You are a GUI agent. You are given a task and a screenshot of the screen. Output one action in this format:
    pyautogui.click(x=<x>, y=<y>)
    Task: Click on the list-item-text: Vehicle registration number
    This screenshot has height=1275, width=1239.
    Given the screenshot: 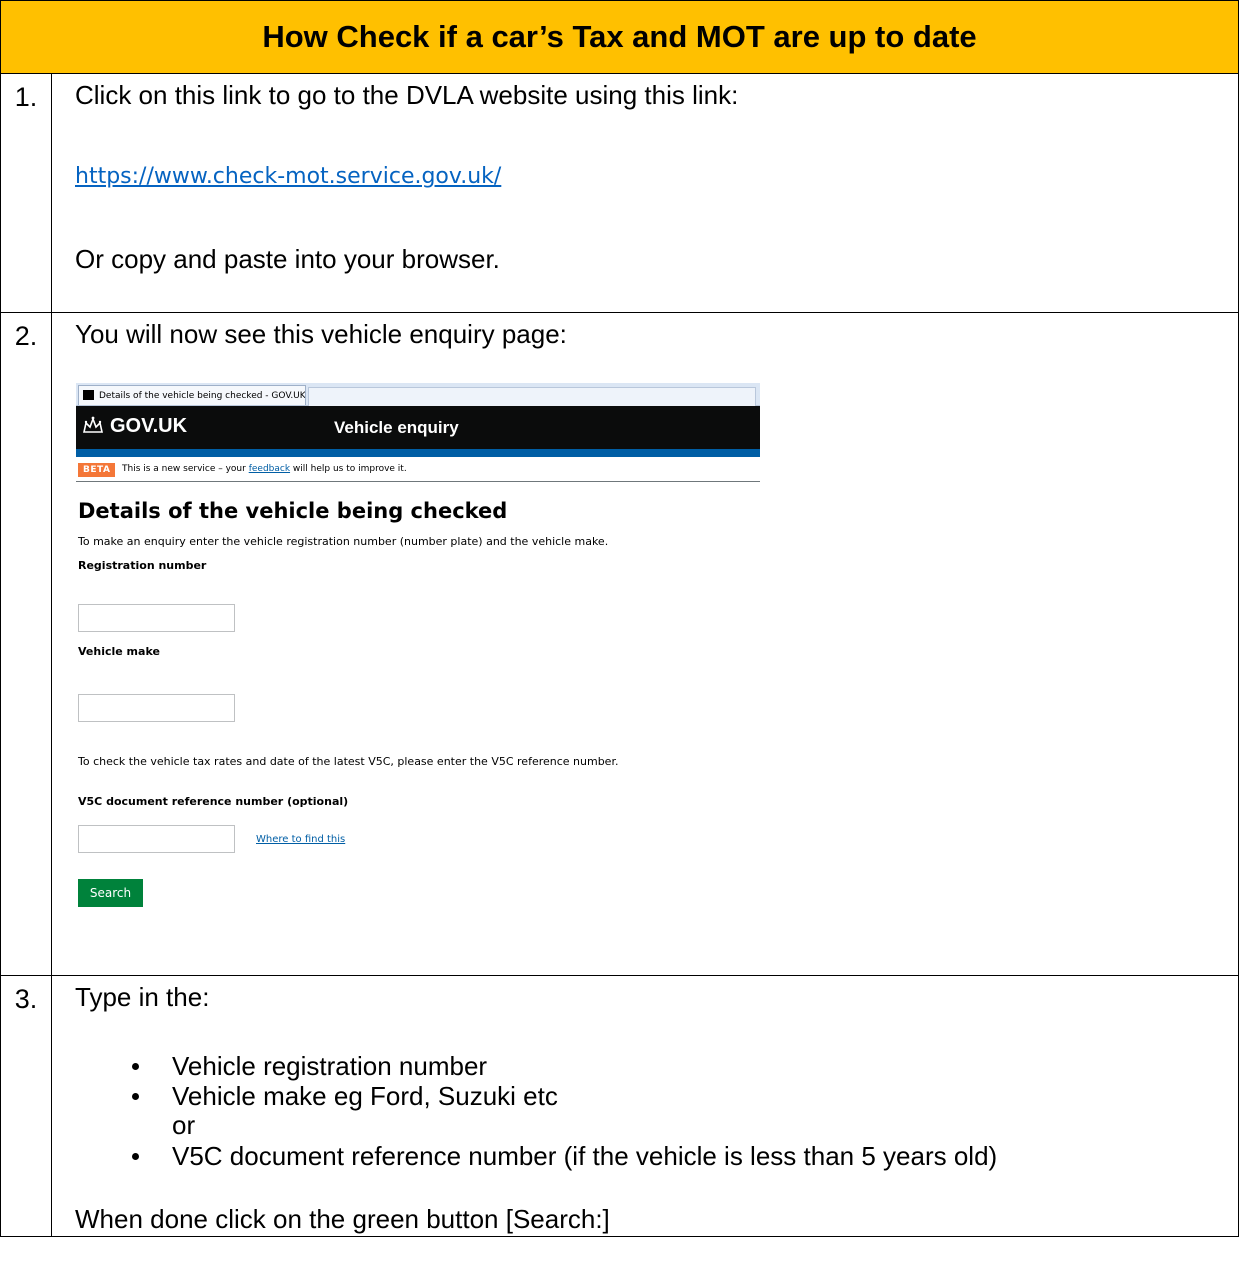 What is the action you would take?
    pyautogui.click(x=330, y=1066)
    